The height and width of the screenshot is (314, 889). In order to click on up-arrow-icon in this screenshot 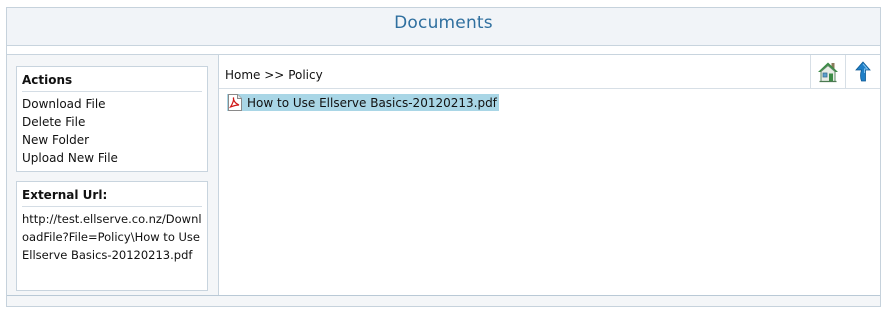, I will do `click(863, 70)`.